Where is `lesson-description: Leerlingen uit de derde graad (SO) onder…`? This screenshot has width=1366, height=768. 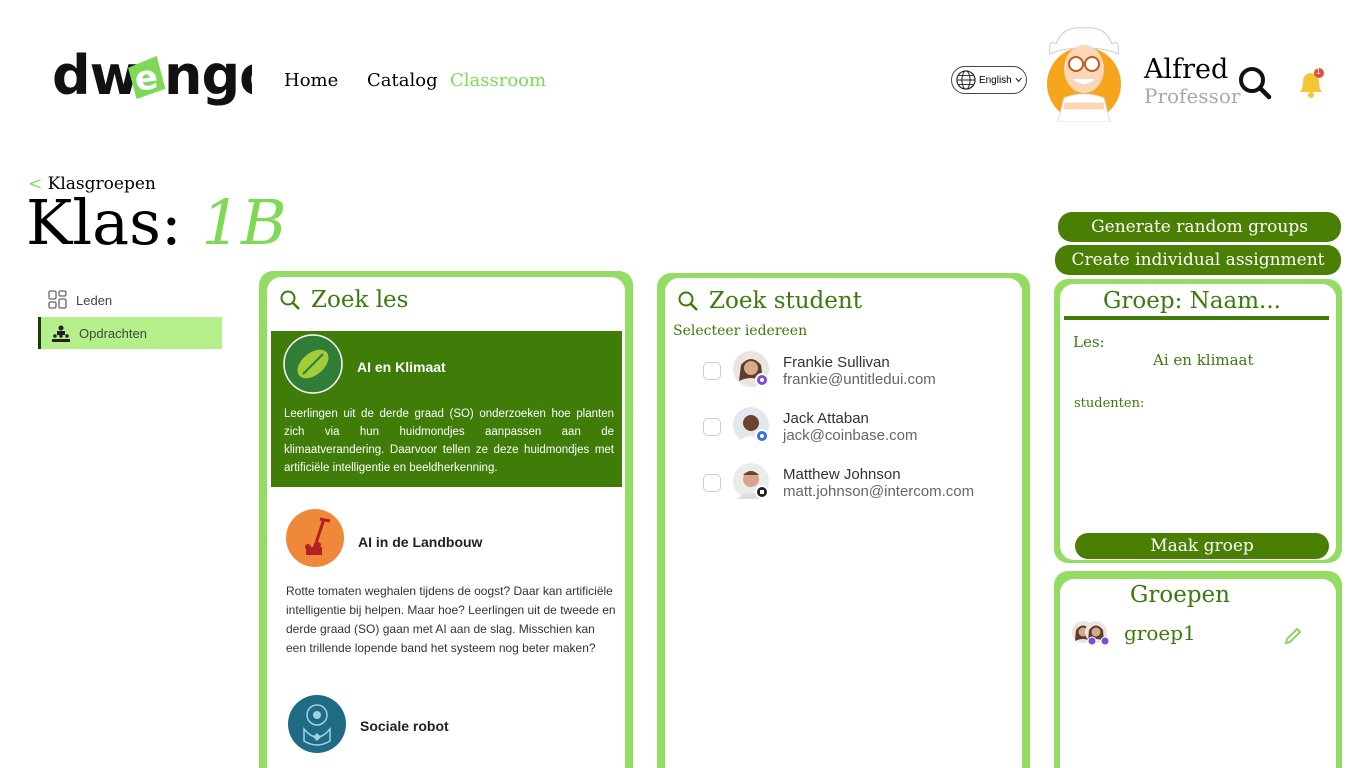
lesson-description: Leerlingen uit de derde graad (SO) onder… is located at coordinates (449, 441).